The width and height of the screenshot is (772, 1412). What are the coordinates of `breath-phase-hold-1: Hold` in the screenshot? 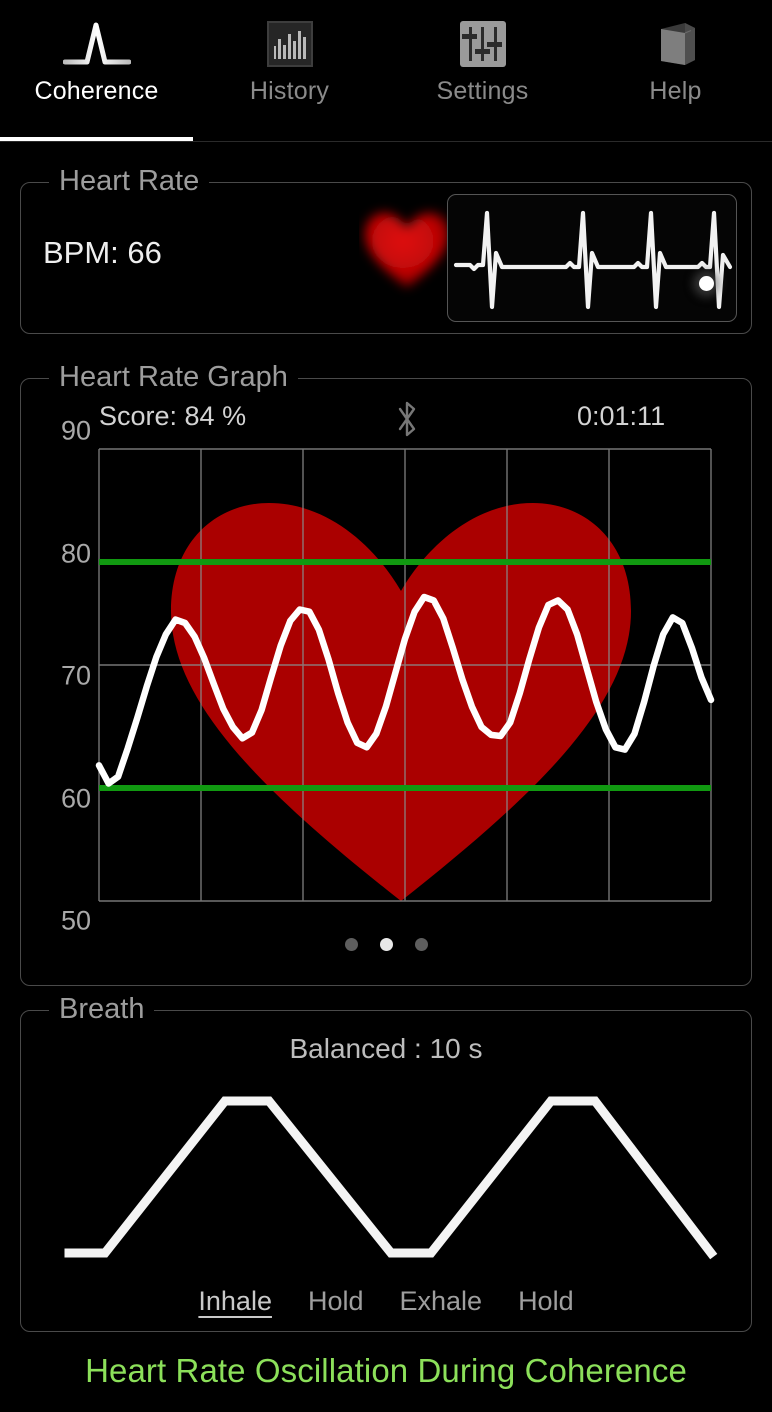 It's located at (336, 1301).